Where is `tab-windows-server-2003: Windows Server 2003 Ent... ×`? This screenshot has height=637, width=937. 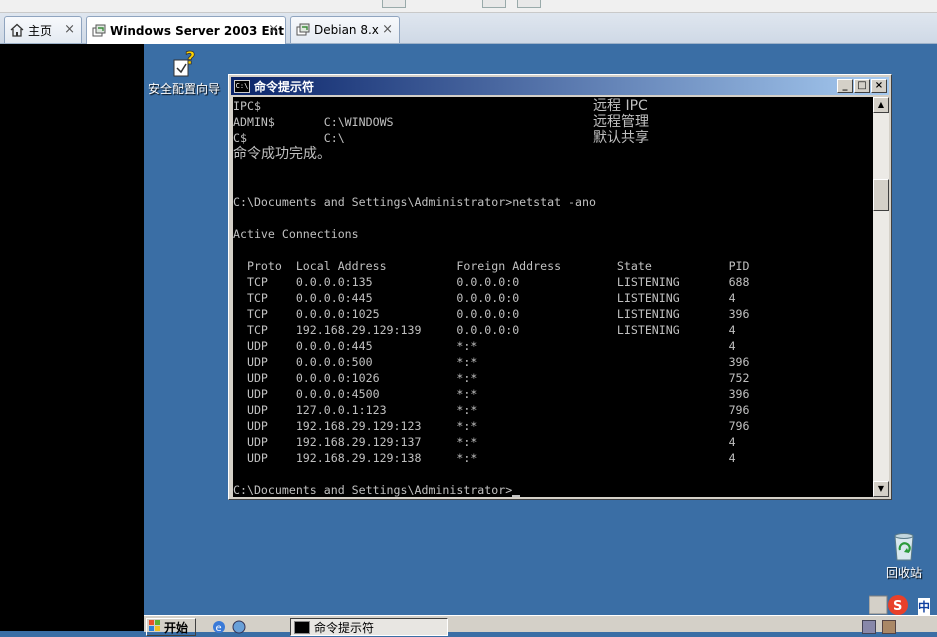 tab-windows-server-2003: Windows Server 2003 Ent... × is located at coordinates (186, 30).